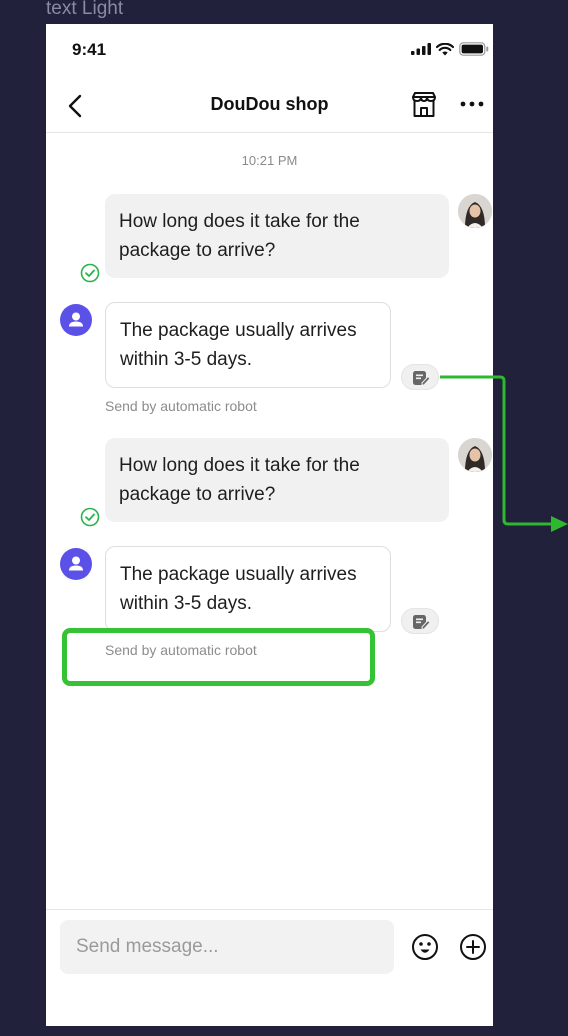 Image resolution: width=568 pixels, height=1036 pixels. I want to click on more-options-icon, so click(473, 104).